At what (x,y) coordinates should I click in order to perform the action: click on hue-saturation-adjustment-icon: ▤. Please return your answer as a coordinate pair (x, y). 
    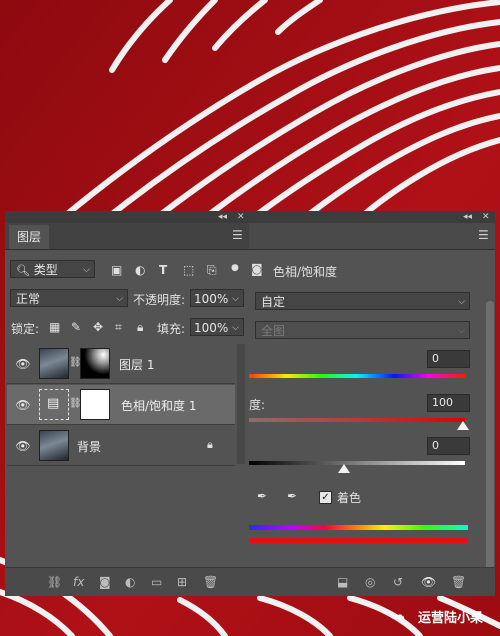
    Looking at the image, I should click on (53, 403).